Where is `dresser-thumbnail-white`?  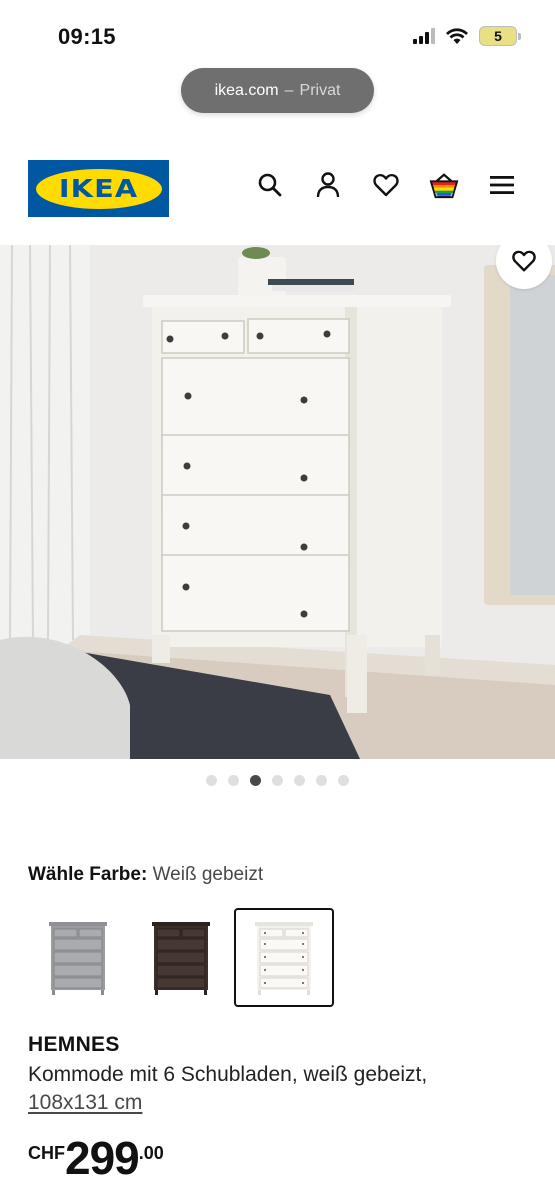
dresser-thumbnail-white is located at coordinates (284, 958).